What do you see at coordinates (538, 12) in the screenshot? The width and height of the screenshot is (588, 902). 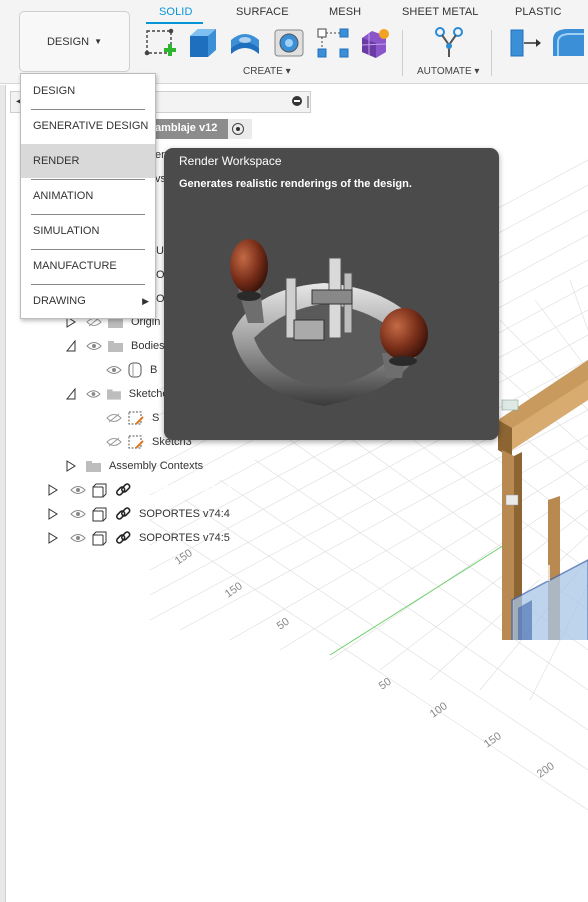 I see `tab-plastic: PLASTIC` at bounding box center [538, 12].